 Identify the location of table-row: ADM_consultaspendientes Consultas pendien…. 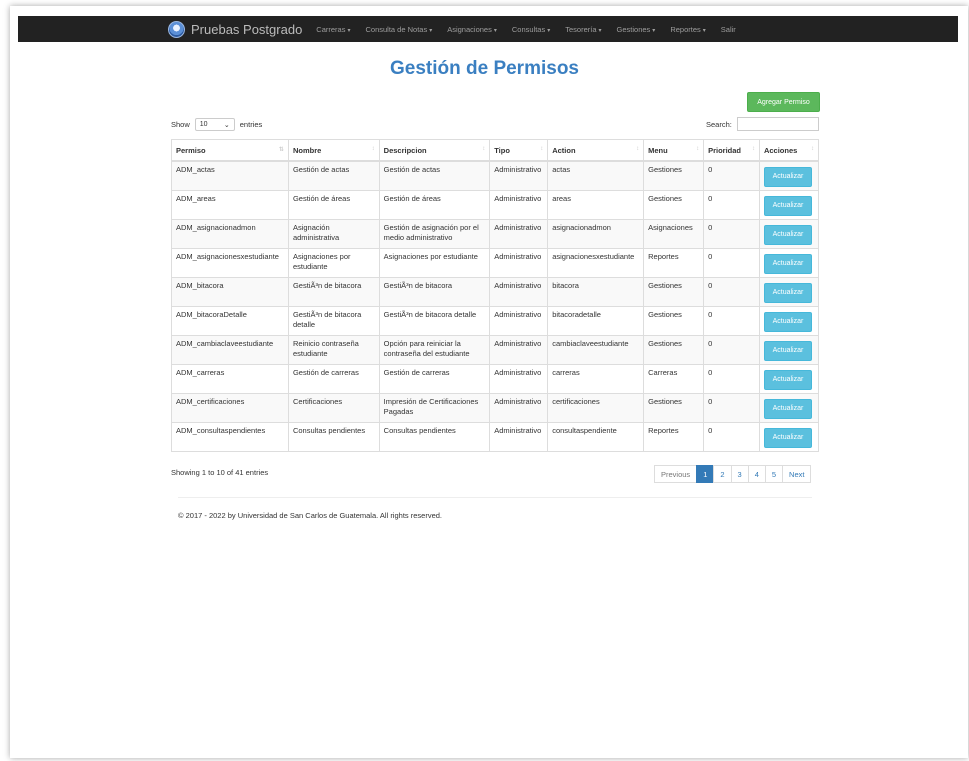
(495, 437).